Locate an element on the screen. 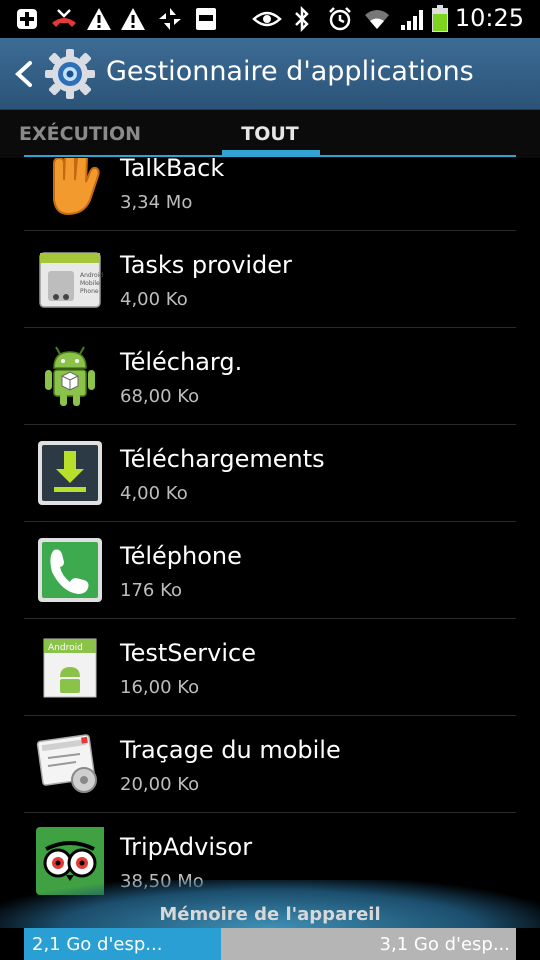  app-name: Tasks provider is located at coordinates (206, 265).